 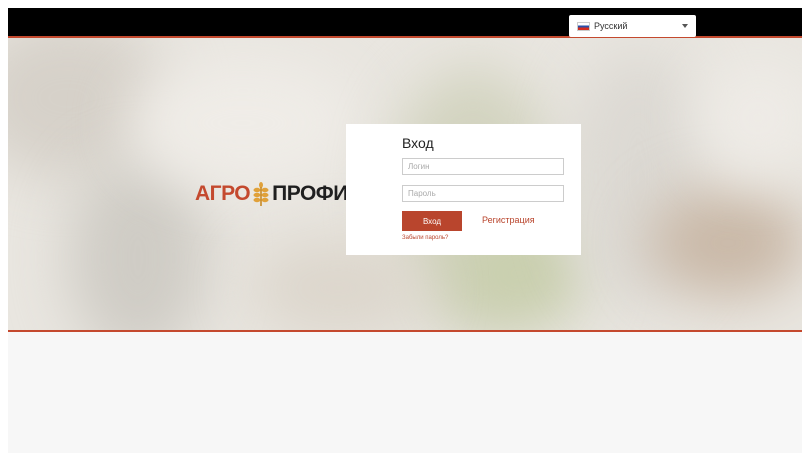 I want to click on chevron-down-icon, so click(x=685, y=26).